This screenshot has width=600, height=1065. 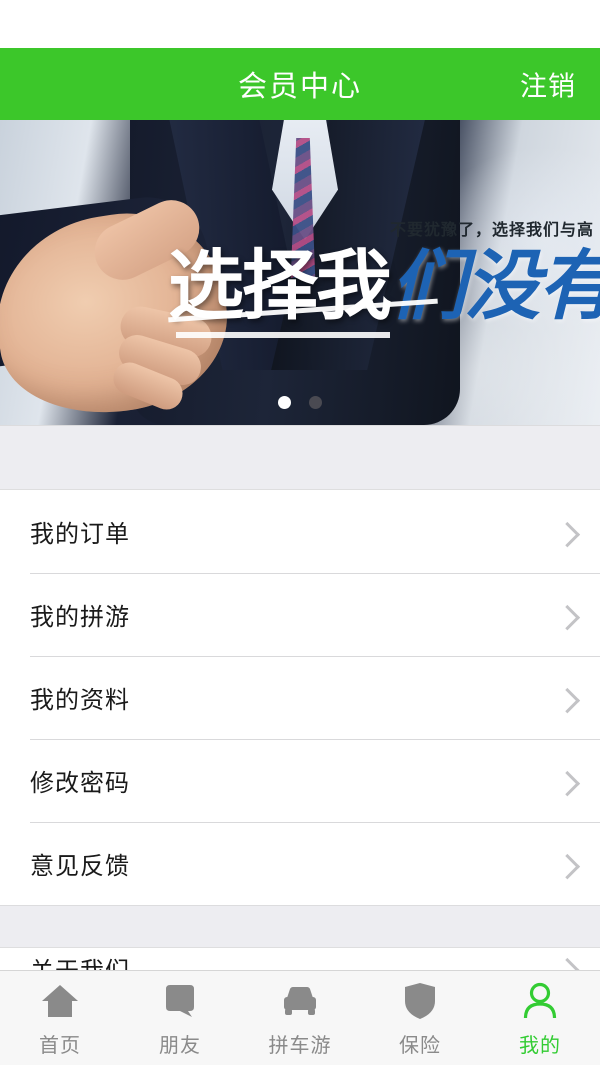 I want to click on tab-label: 保险, so click(x=420, y=1044).